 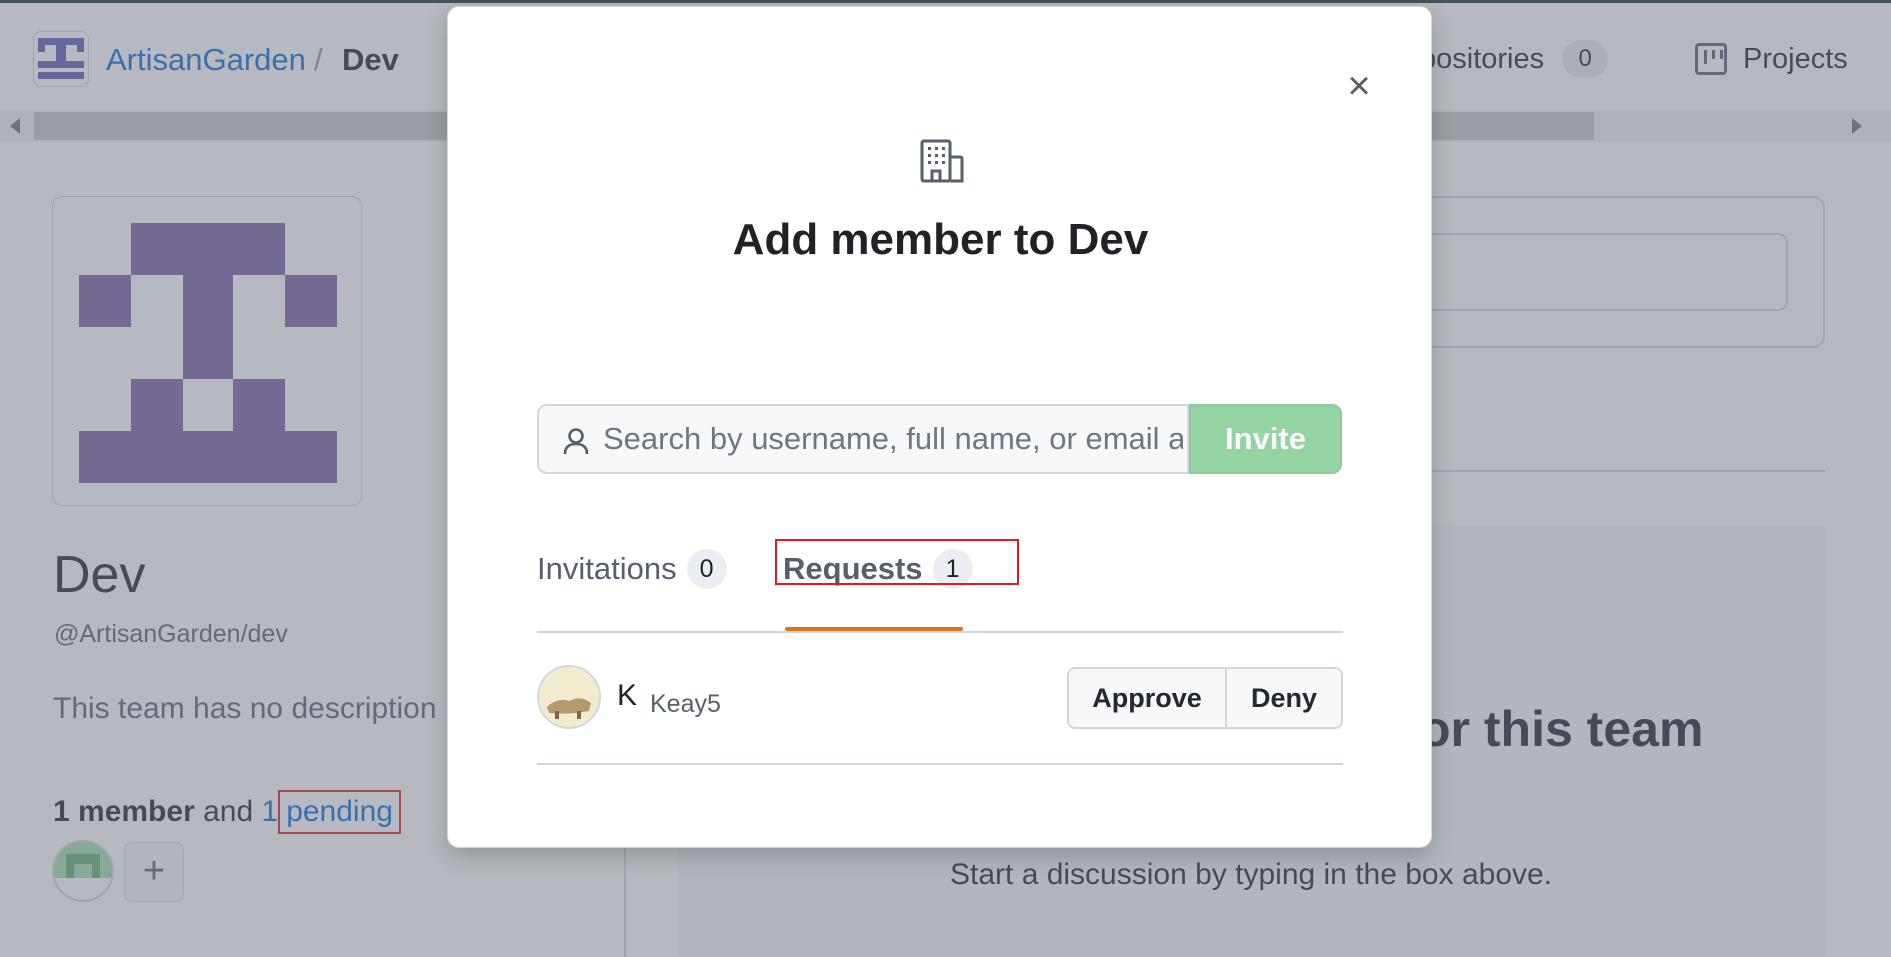 I want to click on approve-button: Approve, so click(x=1147, y=698).